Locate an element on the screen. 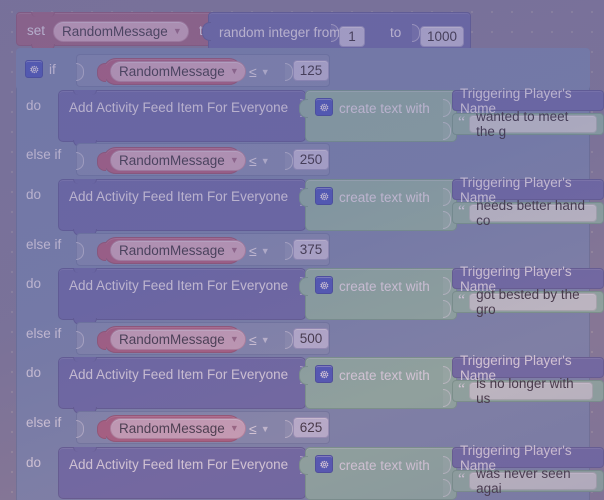 This screenshot has height=500, width=604. variable-get-block-5: RandomMessage ▼ is located at coordinates (171, 428).